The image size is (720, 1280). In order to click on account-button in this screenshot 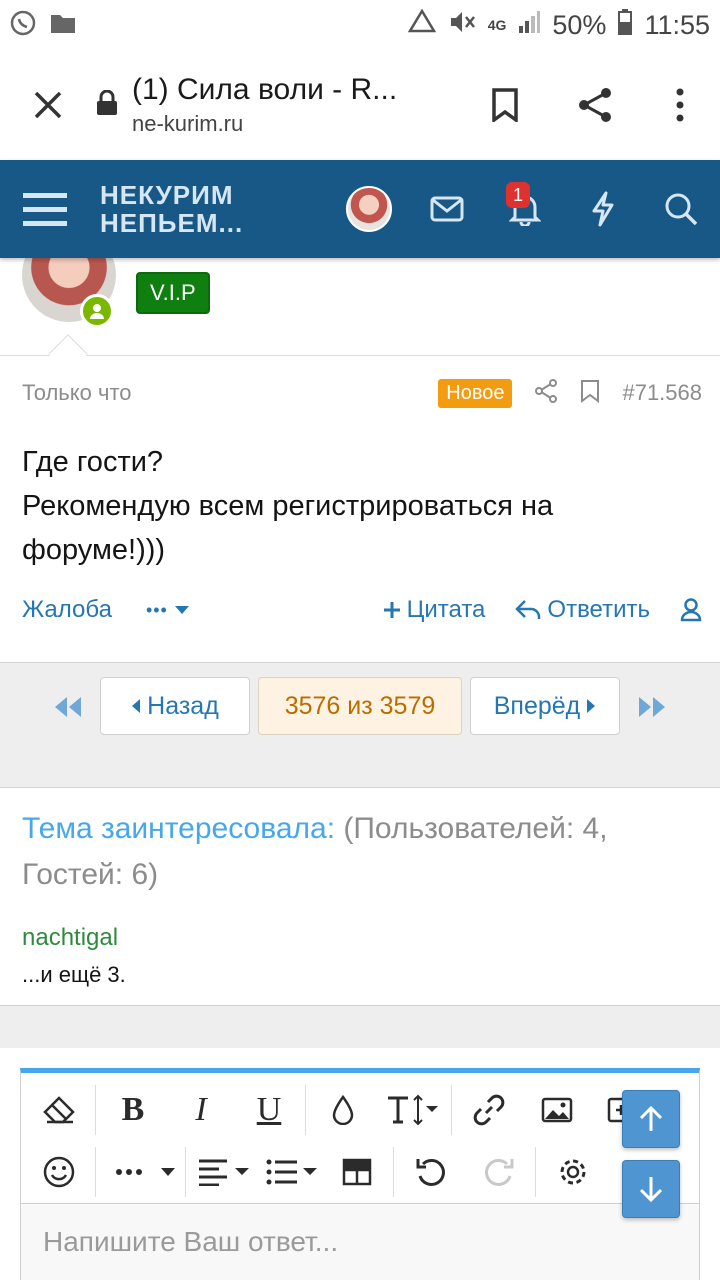, I will do `click(369, 209)`.